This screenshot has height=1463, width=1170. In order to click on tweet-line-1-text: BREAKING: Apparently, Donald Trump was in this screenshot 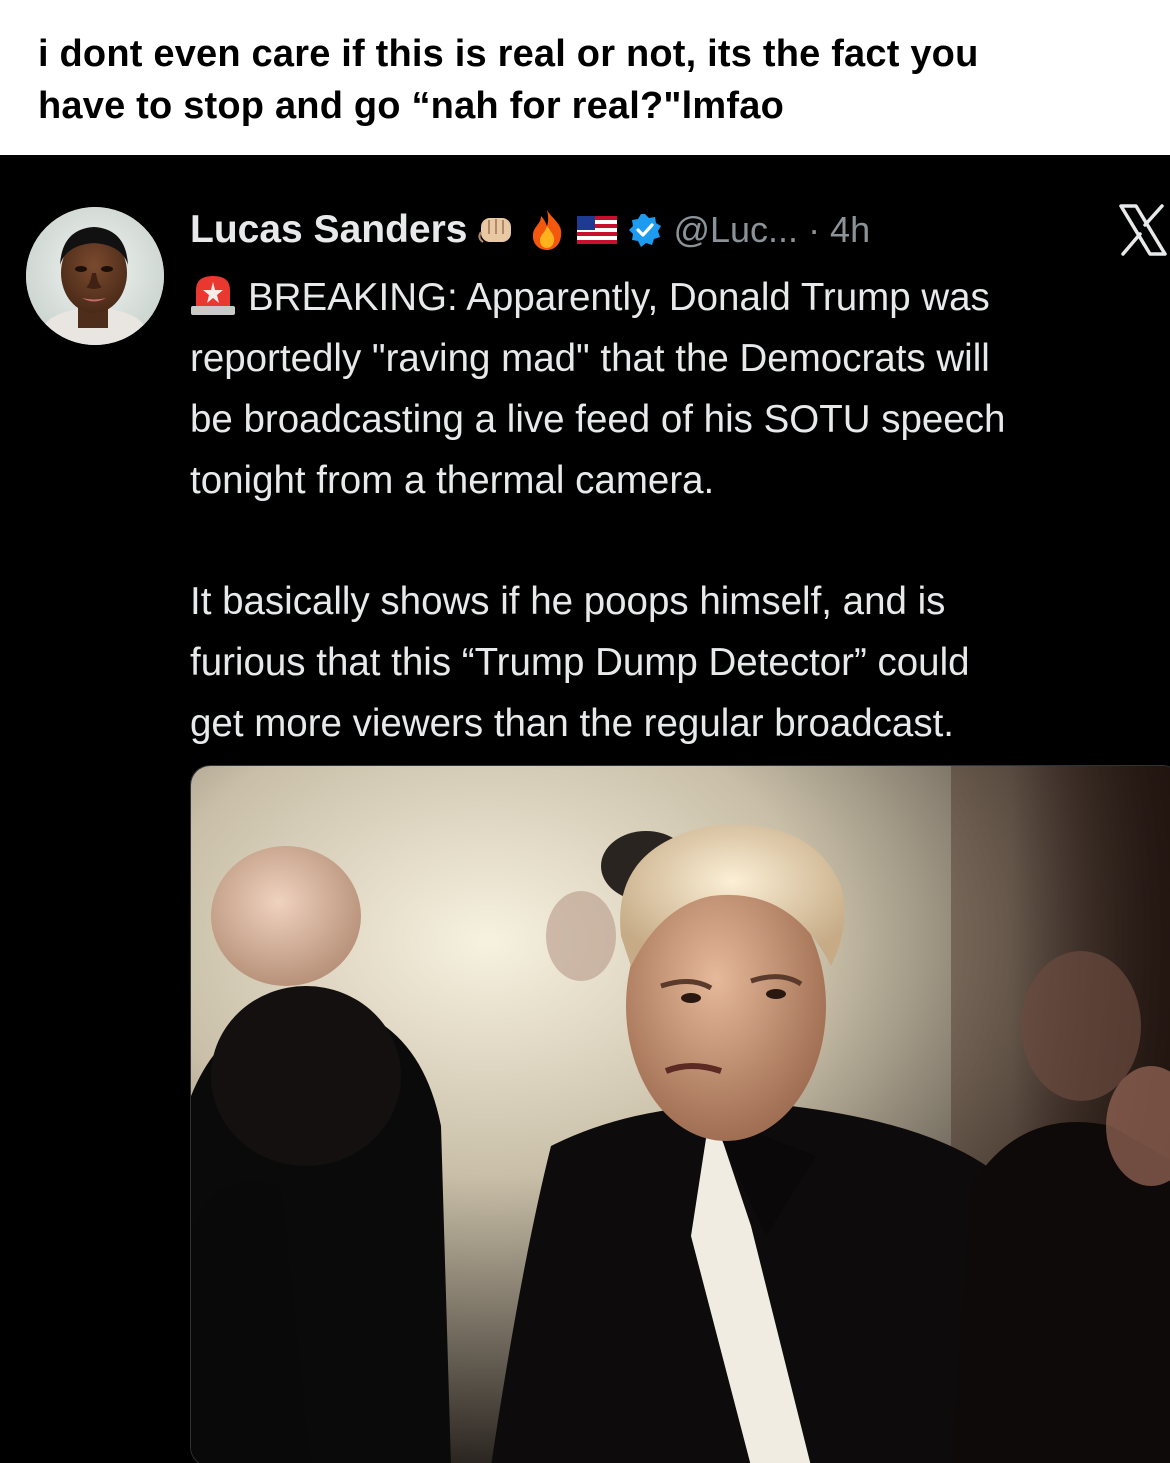, I will do `click(619, 297)`.